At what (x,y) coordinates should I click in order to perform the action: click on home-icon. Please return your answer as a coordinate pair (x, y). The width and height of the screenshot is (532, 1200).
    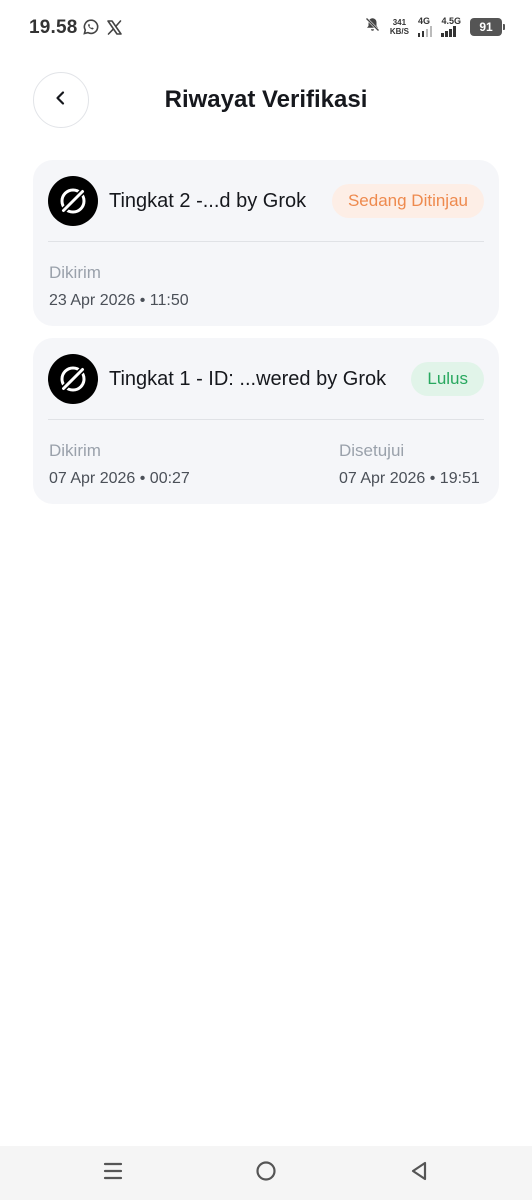
    Looking at the image, I should click on (266, 1173).